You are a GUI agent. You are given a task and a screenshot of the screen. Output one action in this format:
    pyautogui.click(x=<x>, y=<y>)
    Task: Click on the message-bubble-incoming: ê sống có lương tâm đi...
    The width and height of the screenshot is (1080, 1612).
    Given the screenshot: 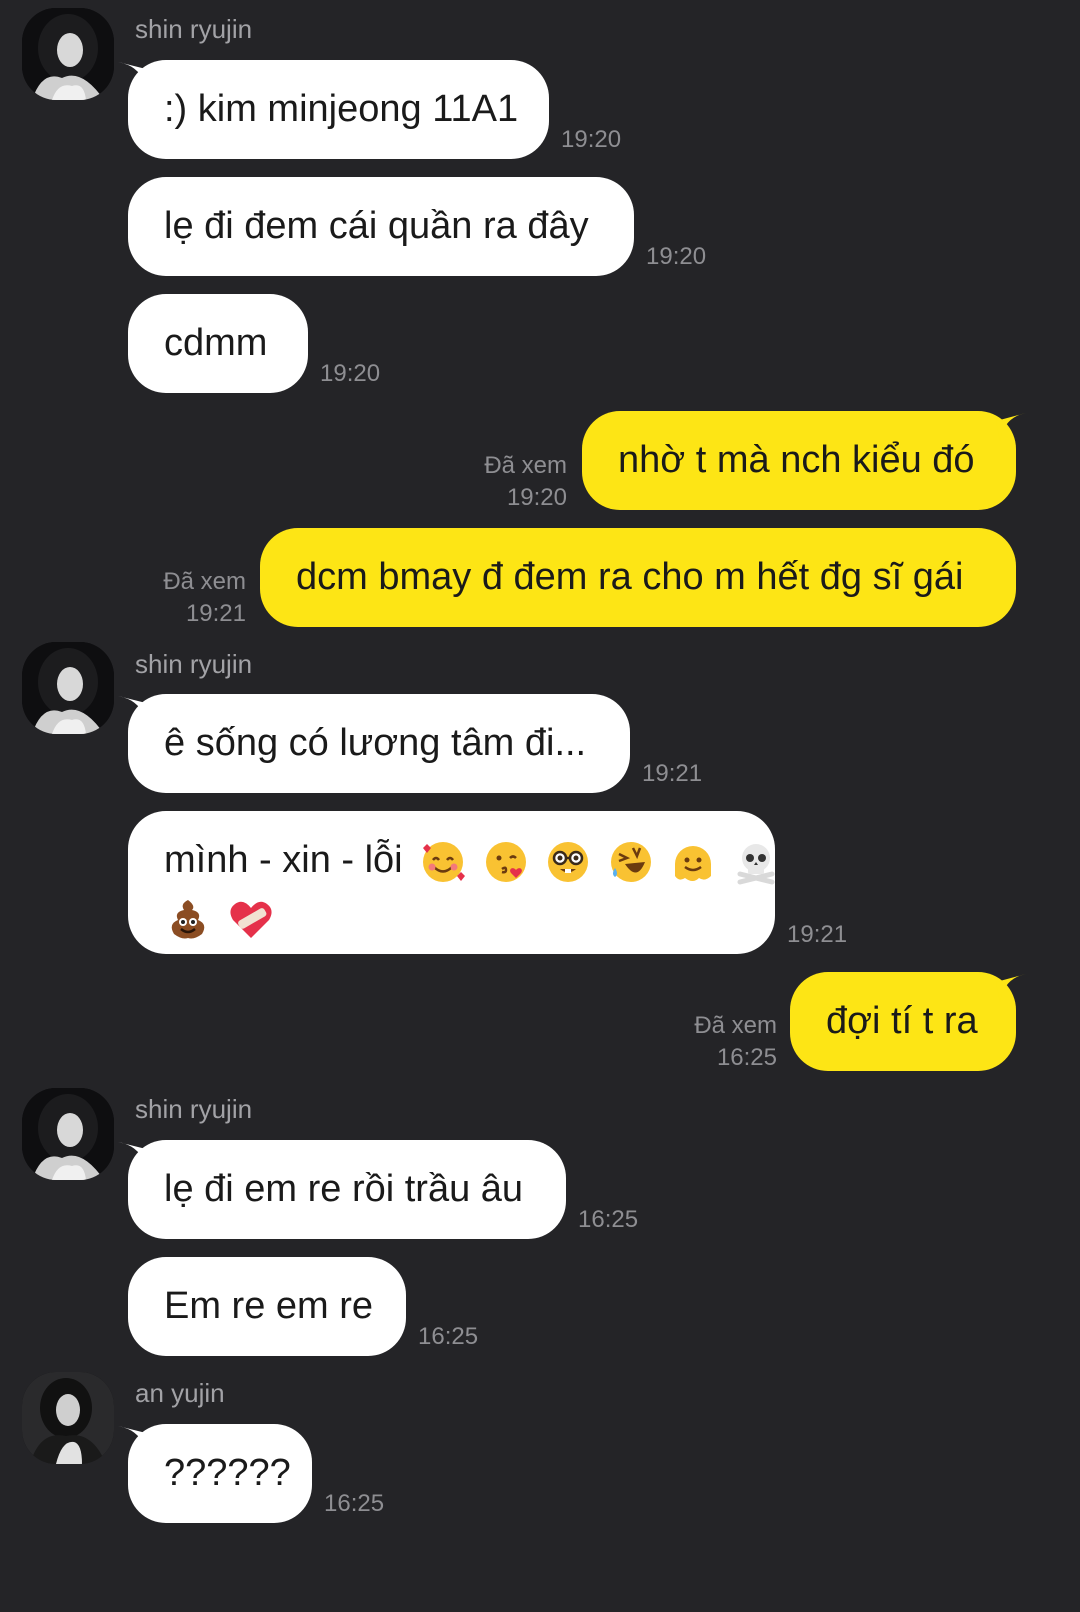 What is the action you would take?
    pyautogui.click(x=379, y=743)
    